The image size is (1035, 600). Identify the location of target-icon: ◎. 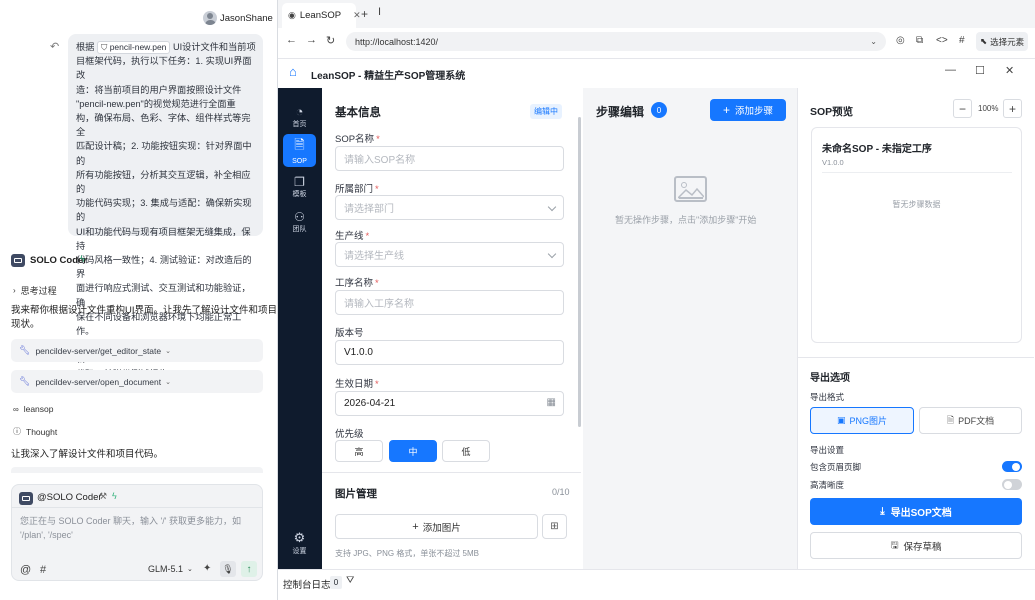
(900, 40).